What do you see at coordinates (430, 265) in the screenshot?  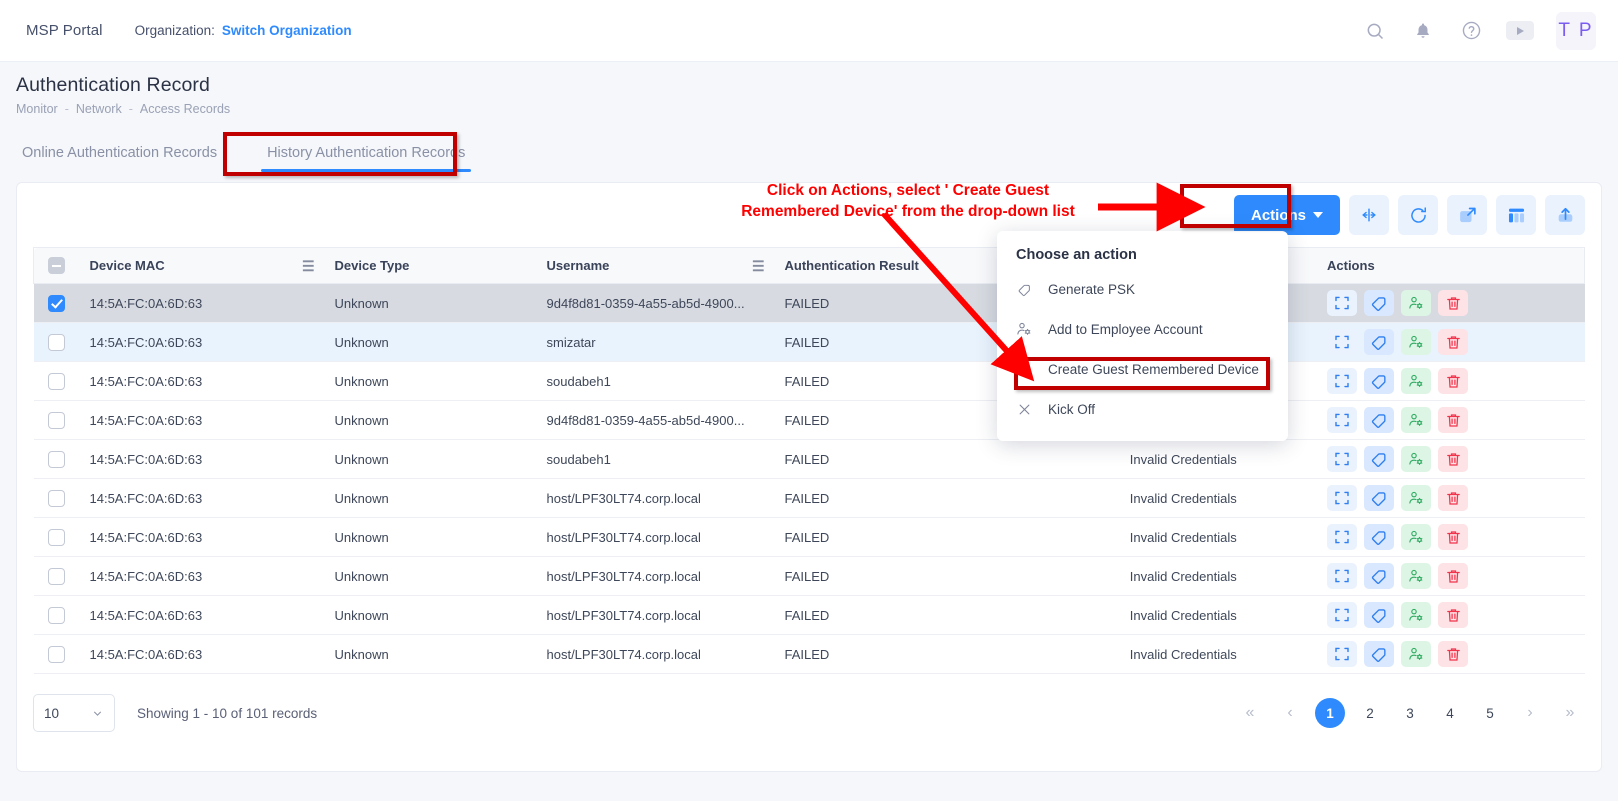 I see `column-header-device-type: Device Type` at bounding box center [430, 265].